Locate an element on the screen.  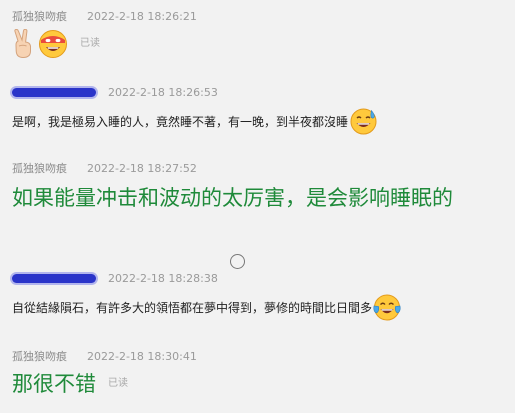
victory-hand-icon is located at coordinates (24, 44).